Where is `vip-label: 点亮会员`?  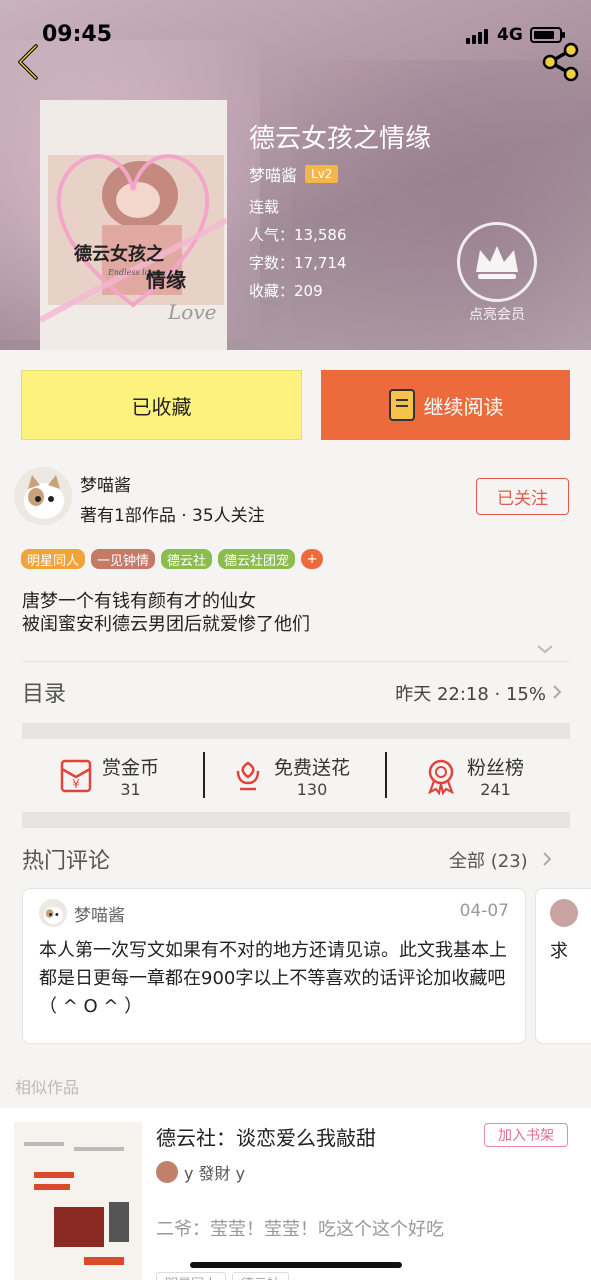
vip-label: 点亮会员 is located at coordinates (497, 315).